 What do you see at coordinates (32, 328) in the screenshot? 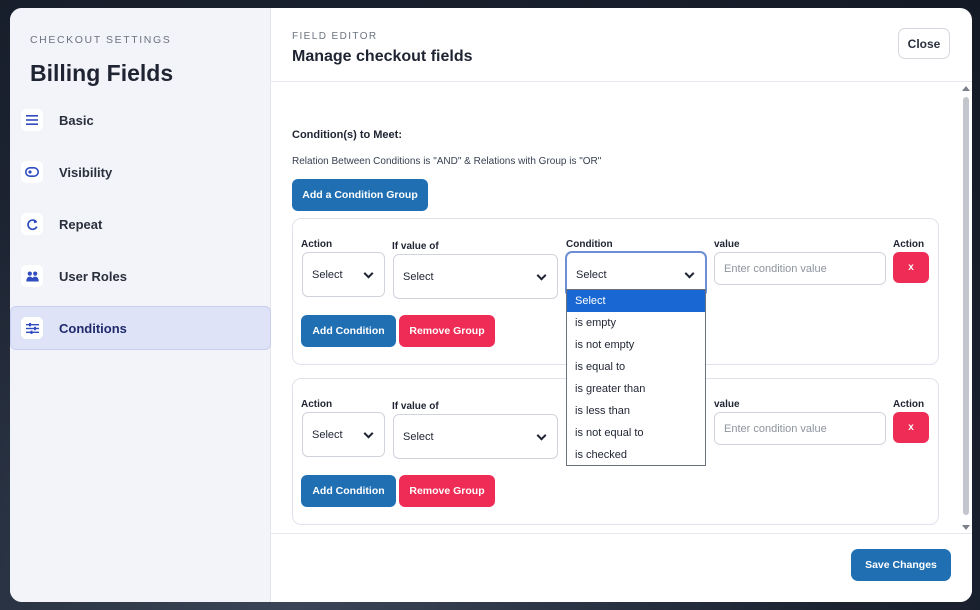
I see `sliders-icon` at bounding box center [32, 328].